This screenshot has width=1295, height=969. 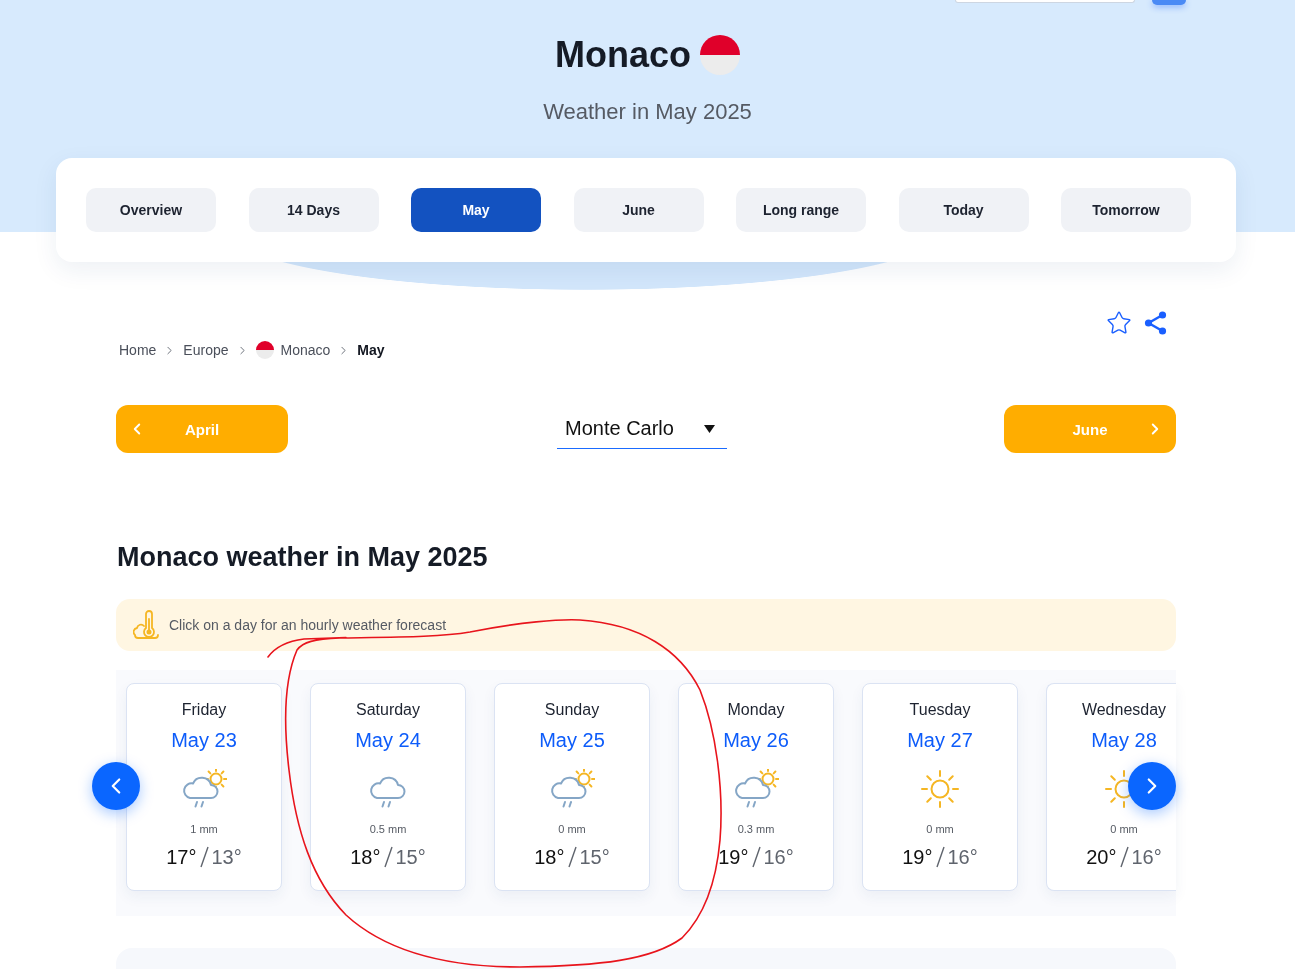 I want to click on share-icon, so click(x=1155, y=323).